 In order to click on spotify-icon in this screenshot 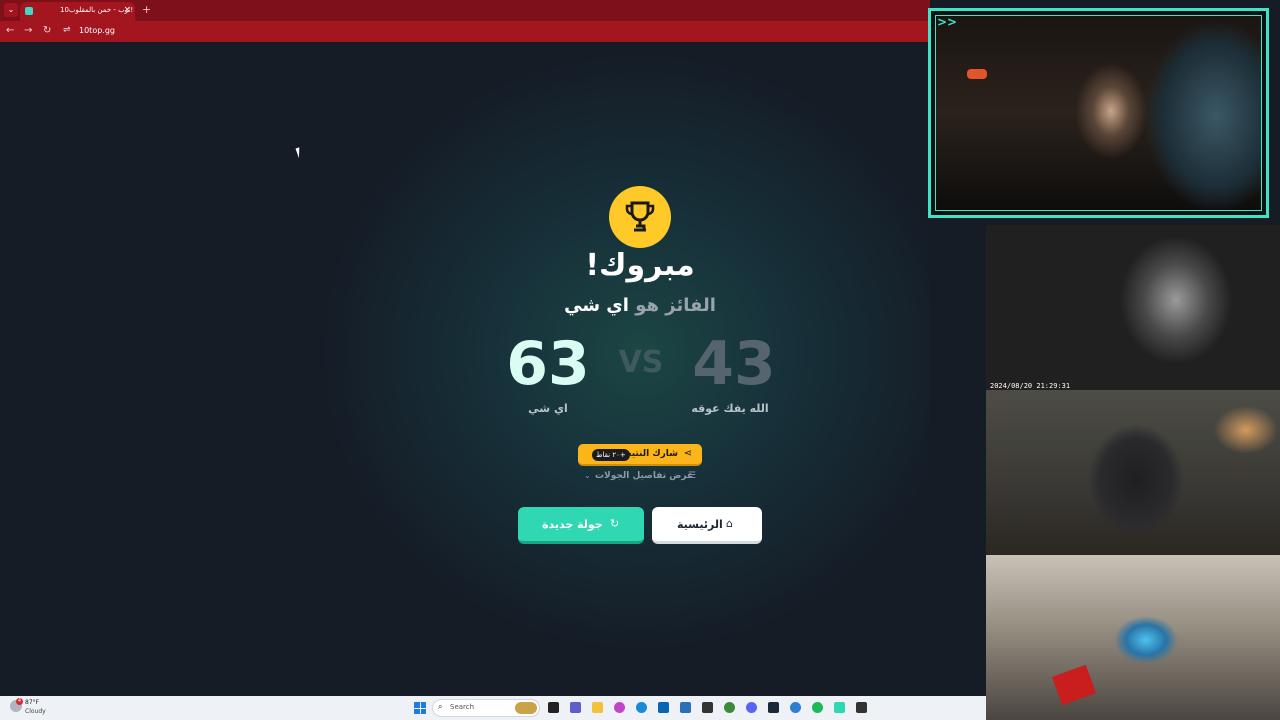, I will do `click(817, 707)`.